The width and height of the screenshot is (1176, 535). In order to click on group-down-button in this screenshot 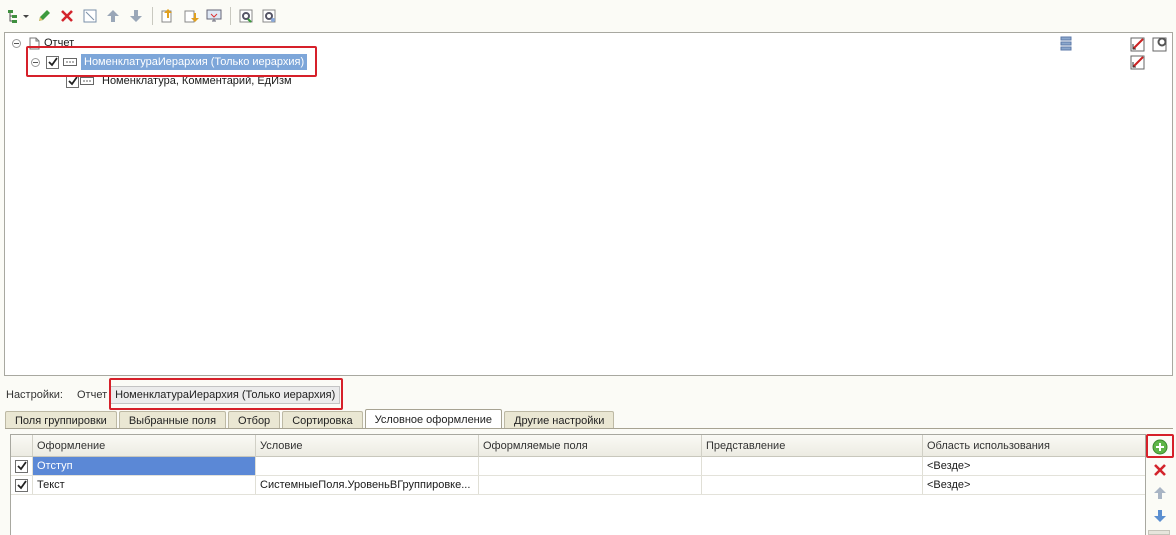, I will do `click(191, 16)`.